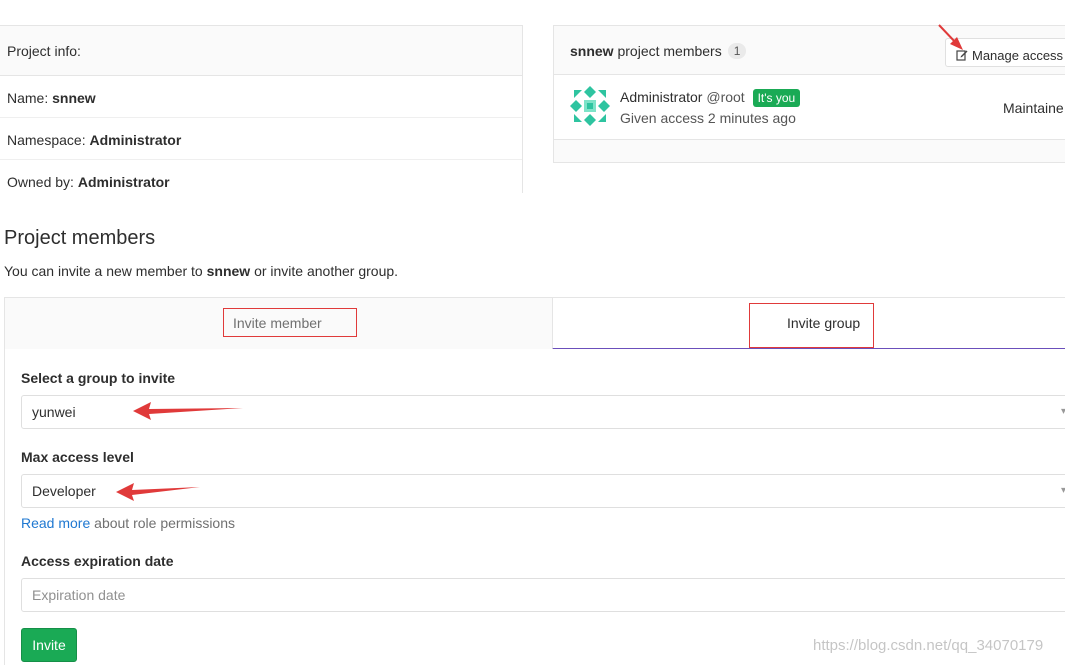  What do you see at coordinates (123, 182) in the screenshot?
I see `project-info-owner-value: Administrator` at bounding box center [123, 182].